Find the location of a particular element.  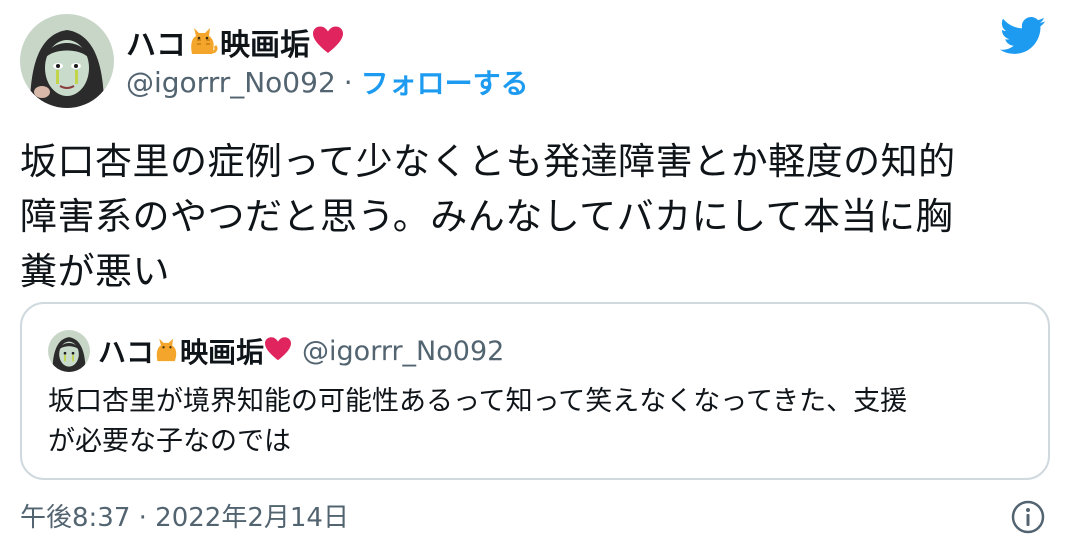

handle-row: @igorrr_No092 · フォローする is located at coordinates (327, 82).